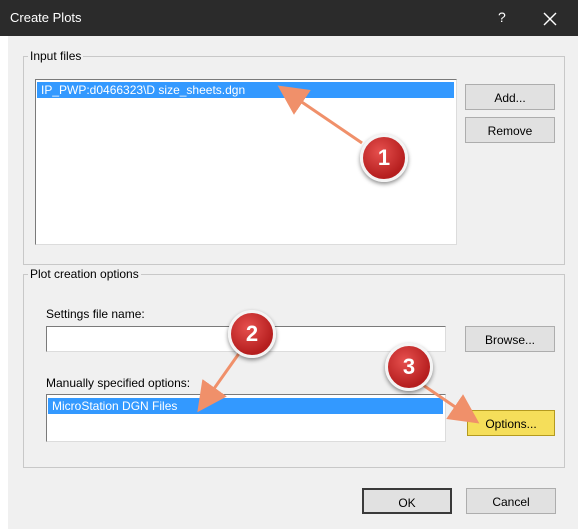 The width and height of the screenshot is (578, 529). I want to click on close-icon, so click(550, 19).